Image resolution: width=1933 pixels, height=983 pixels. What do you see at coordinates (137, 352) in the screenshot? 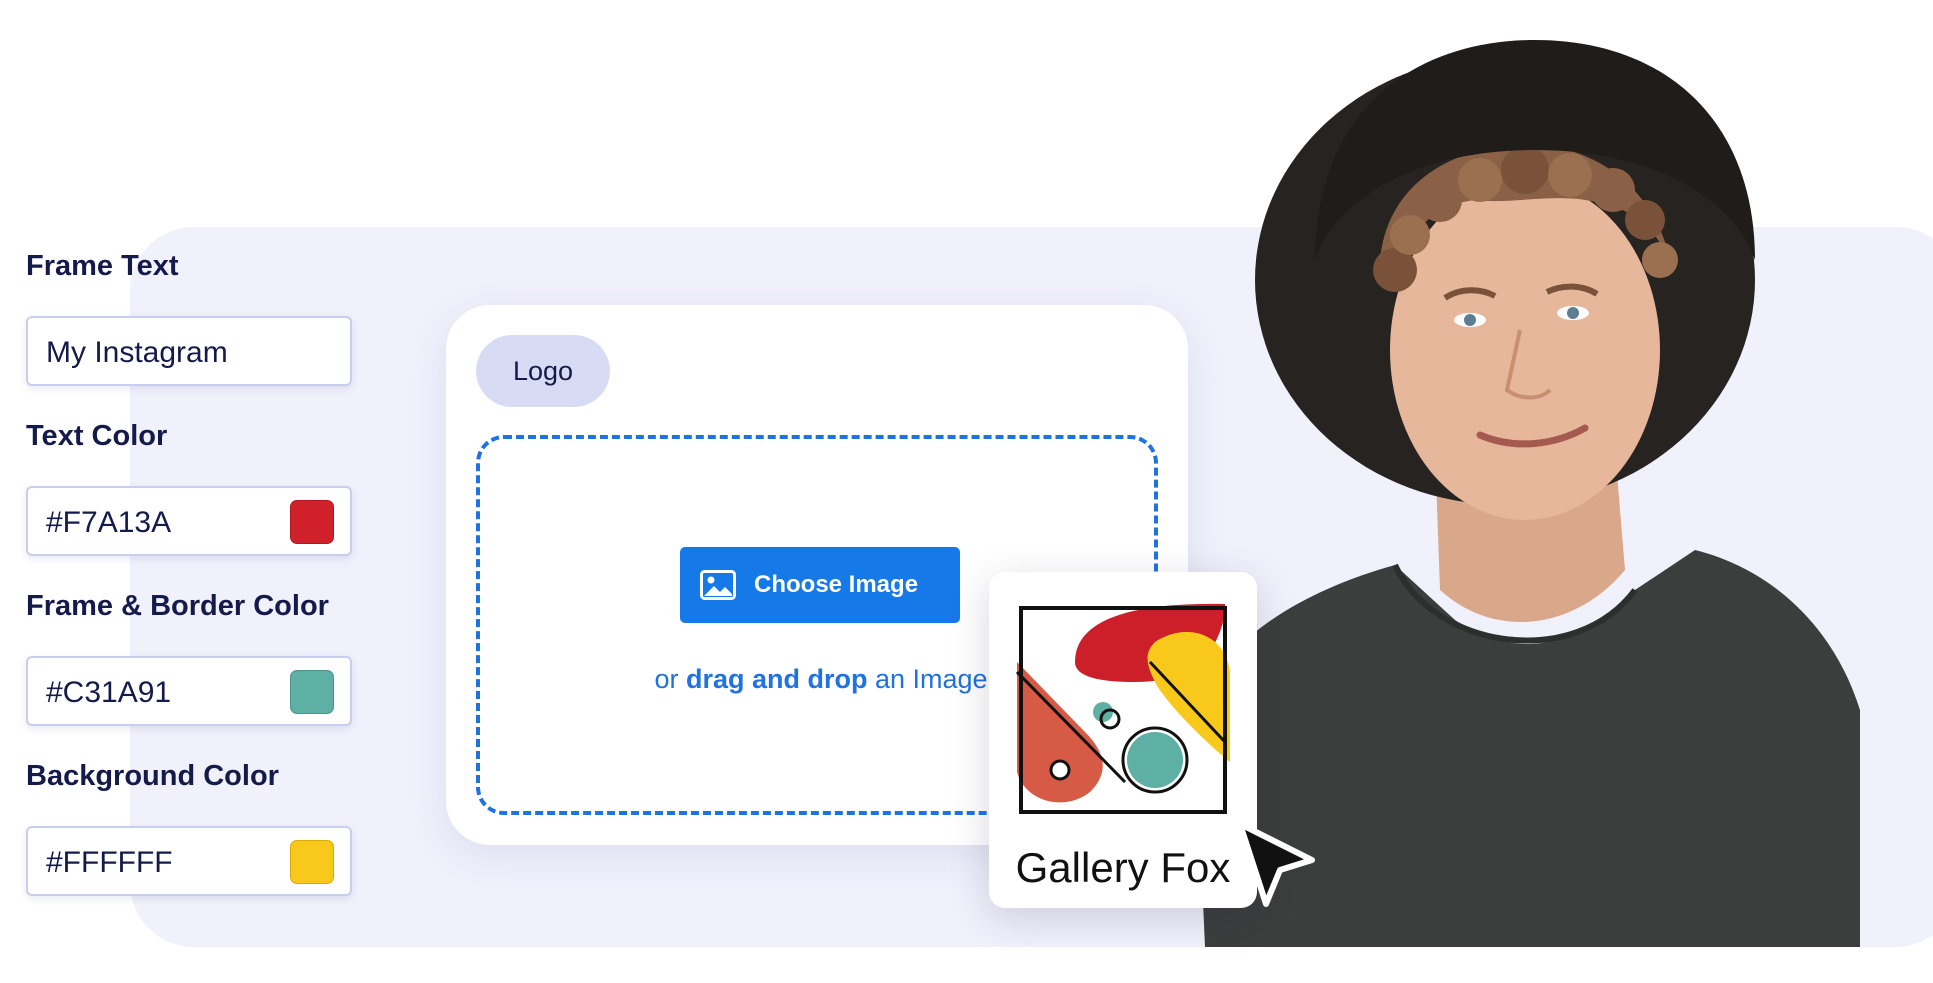
I see `frame-text-value: My Instagram` at bounding box center [137, 352].